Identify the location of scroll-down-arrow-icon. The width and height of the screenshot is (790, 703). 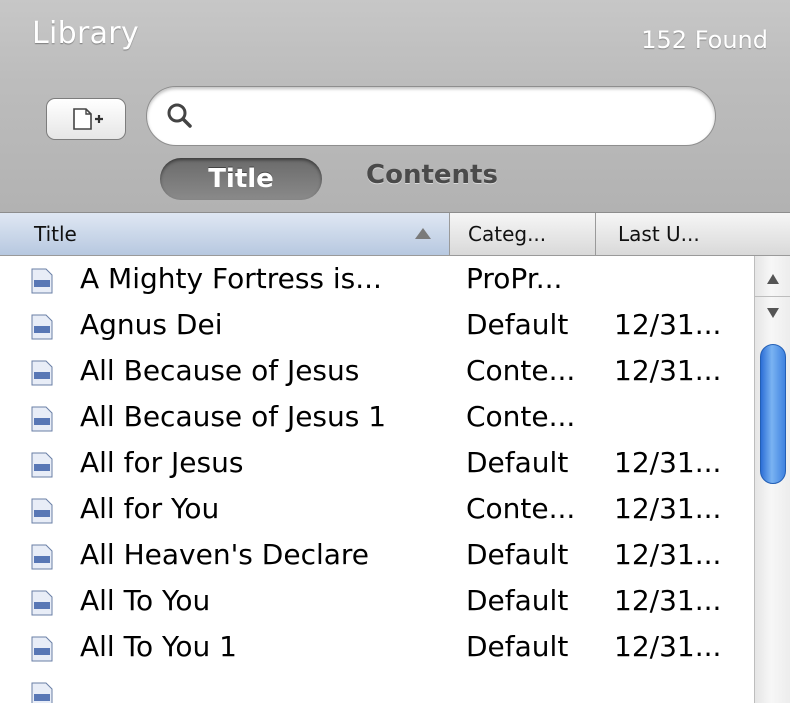
(773, 313).